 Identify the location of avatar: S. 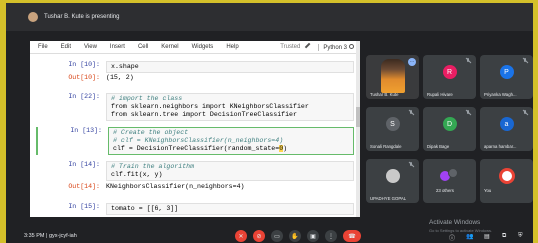
(392, 124).